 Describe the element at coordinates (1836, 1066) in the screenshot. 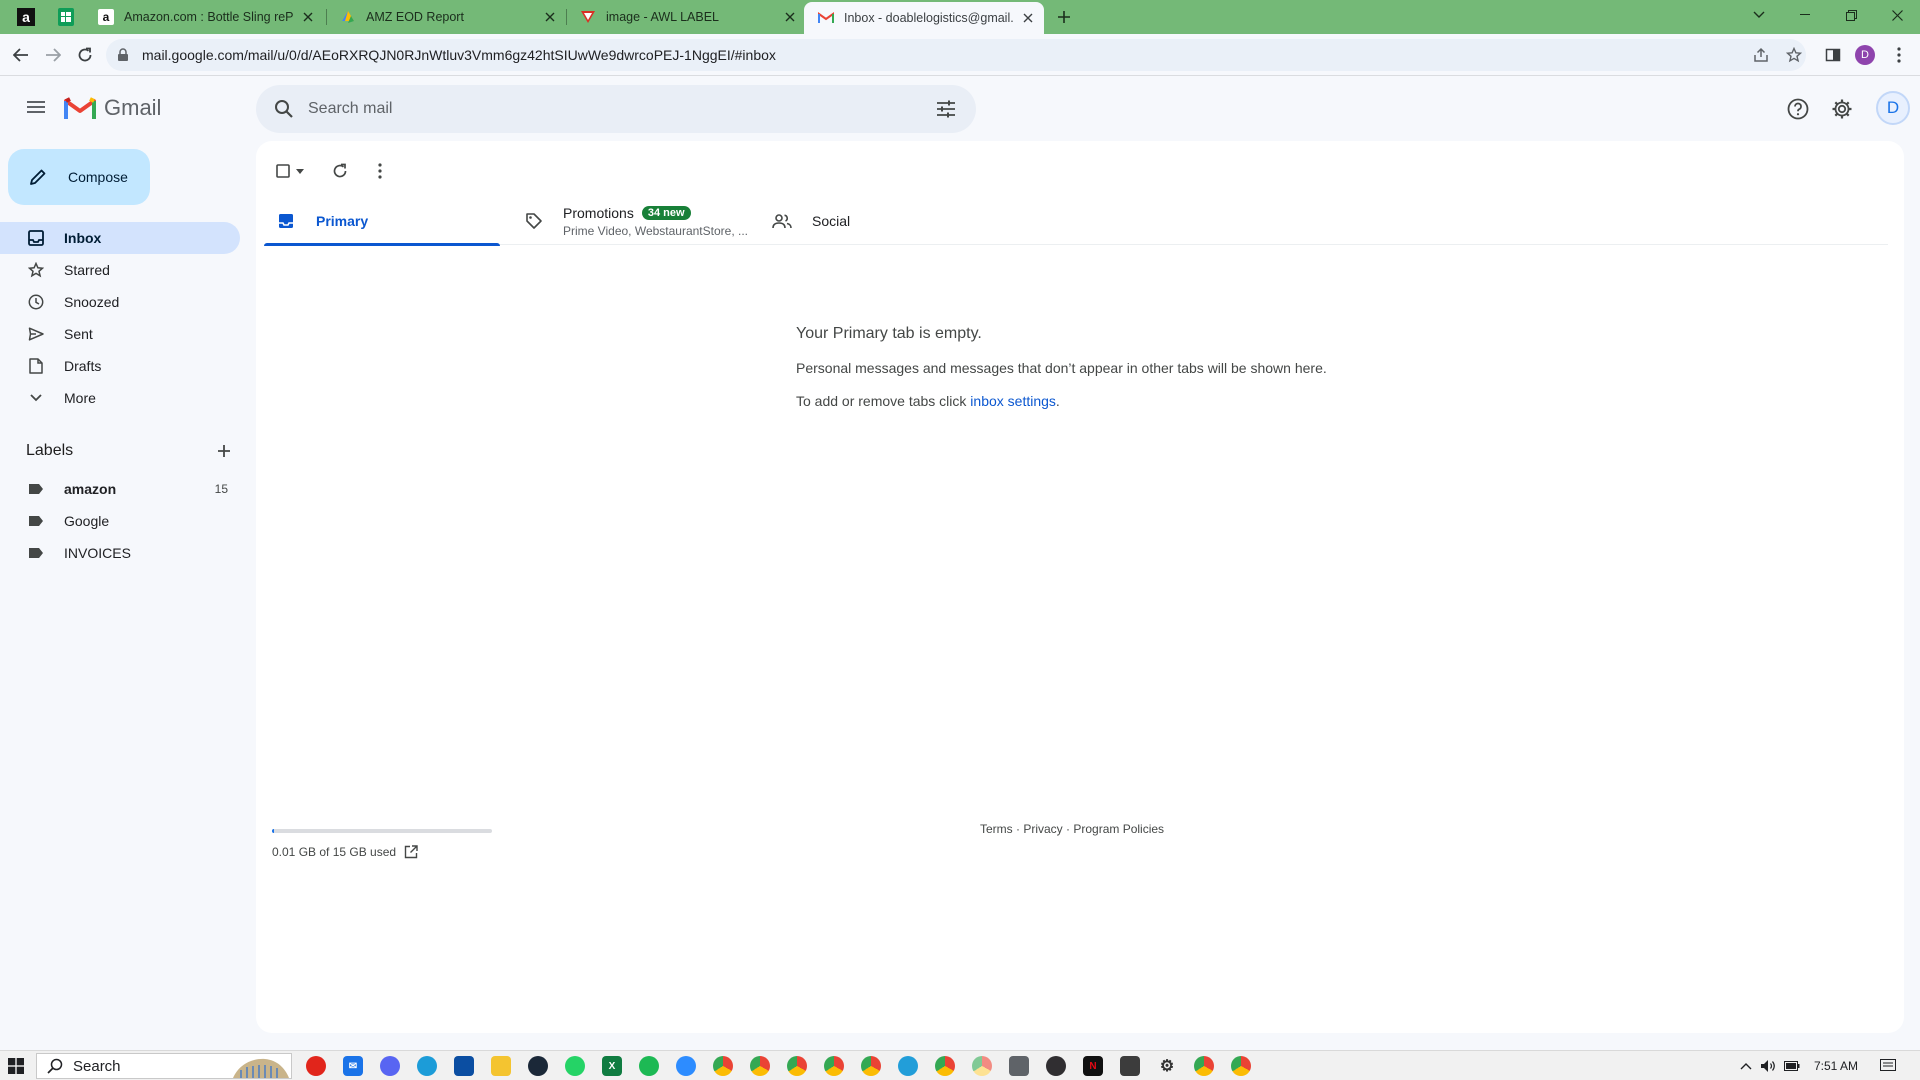

I see `taskbar-clock: 7:51 AM` at that location.